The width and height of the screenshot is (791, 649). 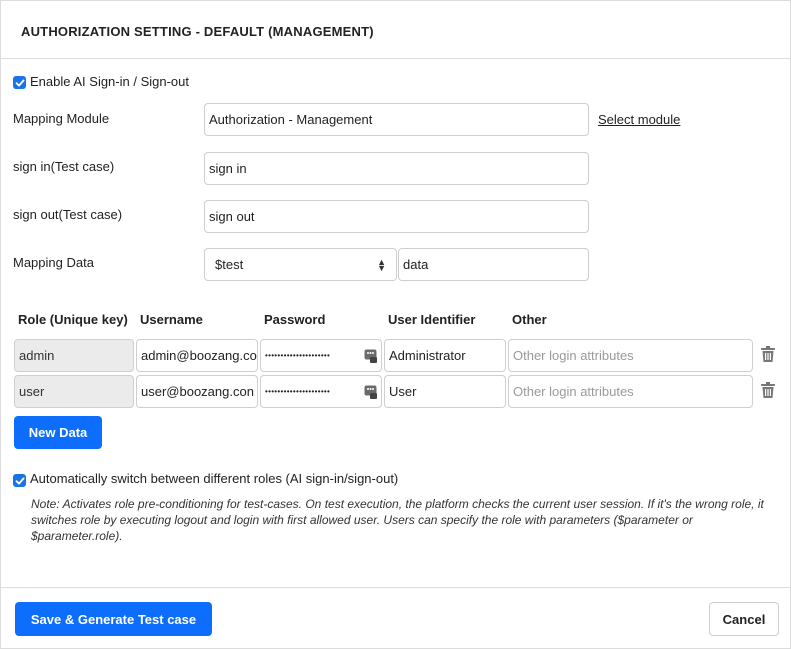 I want to click on column-header-other: Other, so click(x=529, y=319).